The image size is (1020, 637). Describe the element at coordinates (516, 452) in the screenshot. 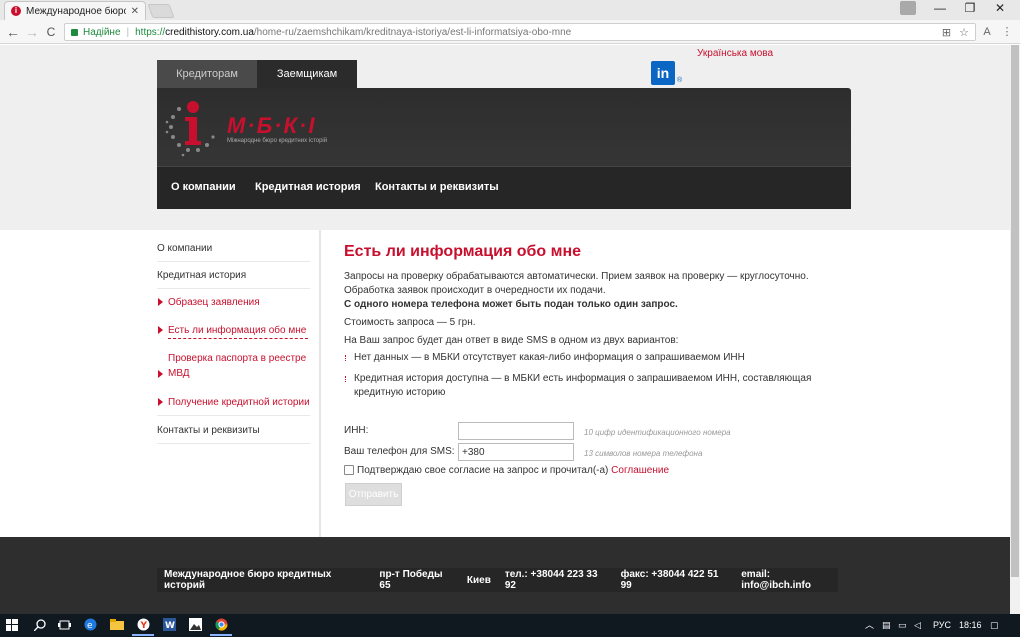

I see `phone-input` at that location.